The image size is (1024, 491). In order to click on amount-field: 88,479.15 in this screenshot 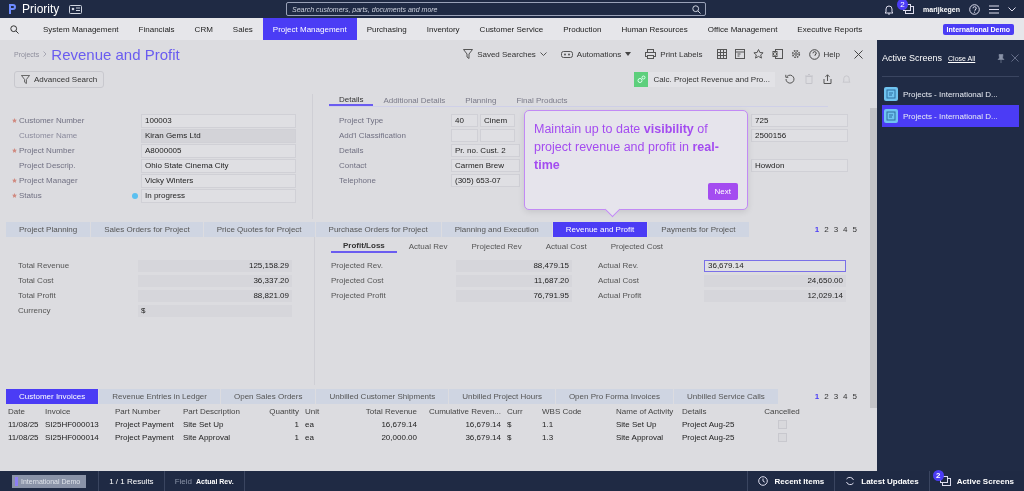, I will do `click(514, 265)`.